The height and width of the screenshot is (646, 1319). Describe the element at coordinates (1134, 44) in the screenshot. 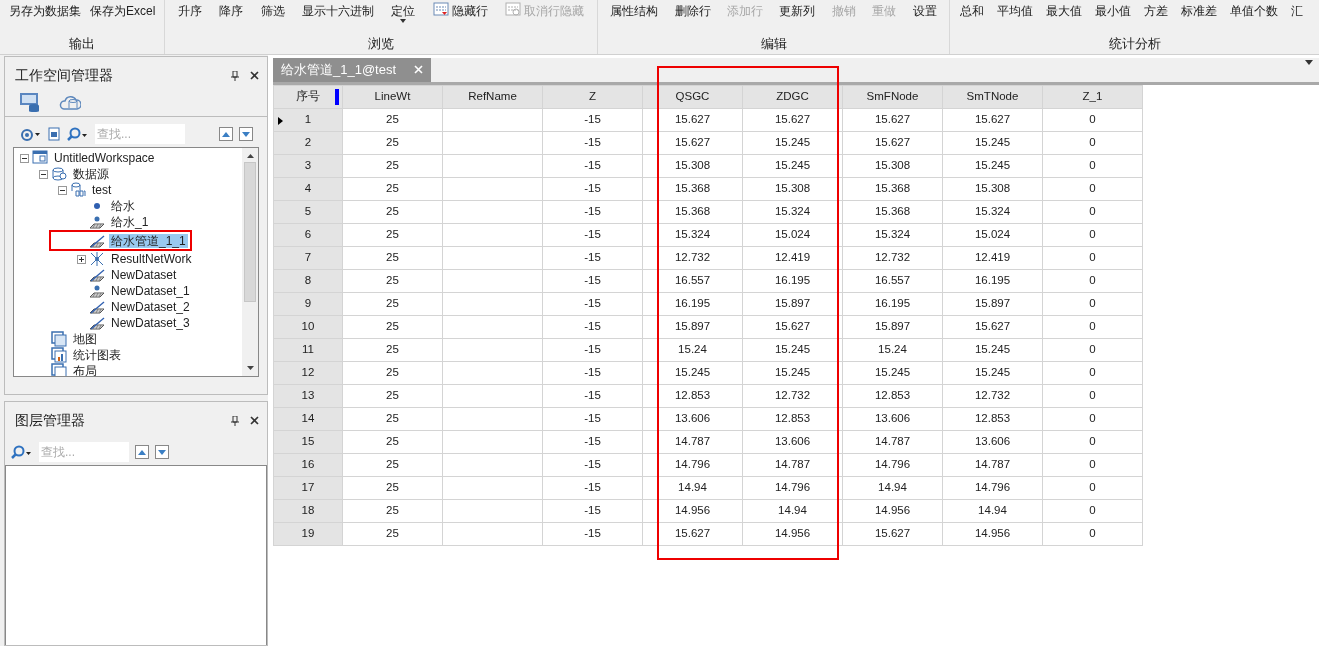

I see `group-label: 统计分析` at that location.